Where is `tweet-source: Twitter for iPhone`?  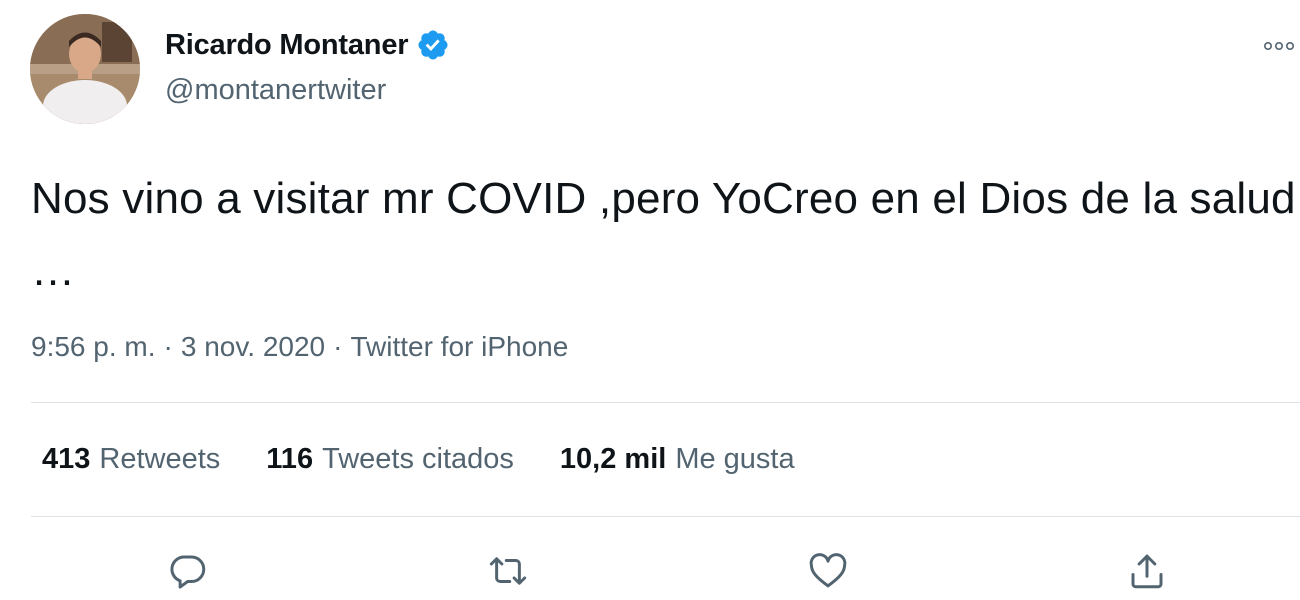
tweet-source: Twitter for iPhone is located at coordinates (459, 347).